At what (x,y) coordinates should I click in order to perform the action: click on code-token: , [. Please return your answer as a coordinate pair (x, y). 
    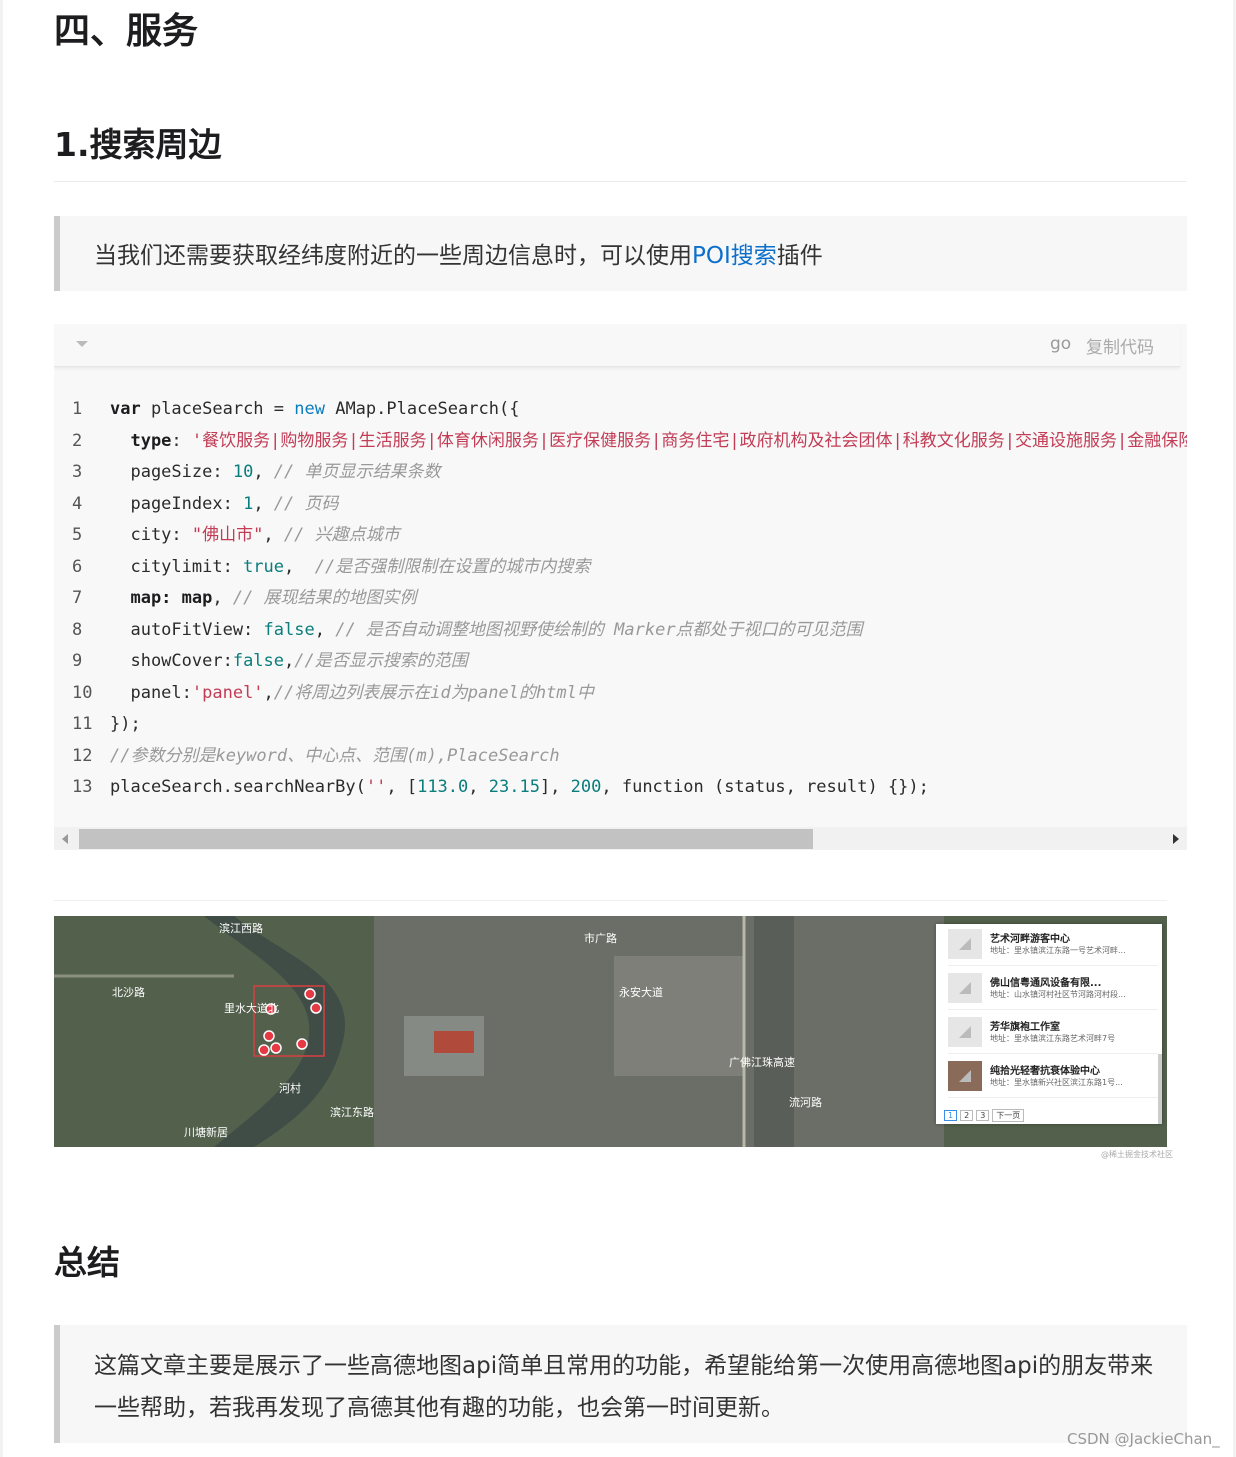
    Looking at the image, I should click on (402, 787).